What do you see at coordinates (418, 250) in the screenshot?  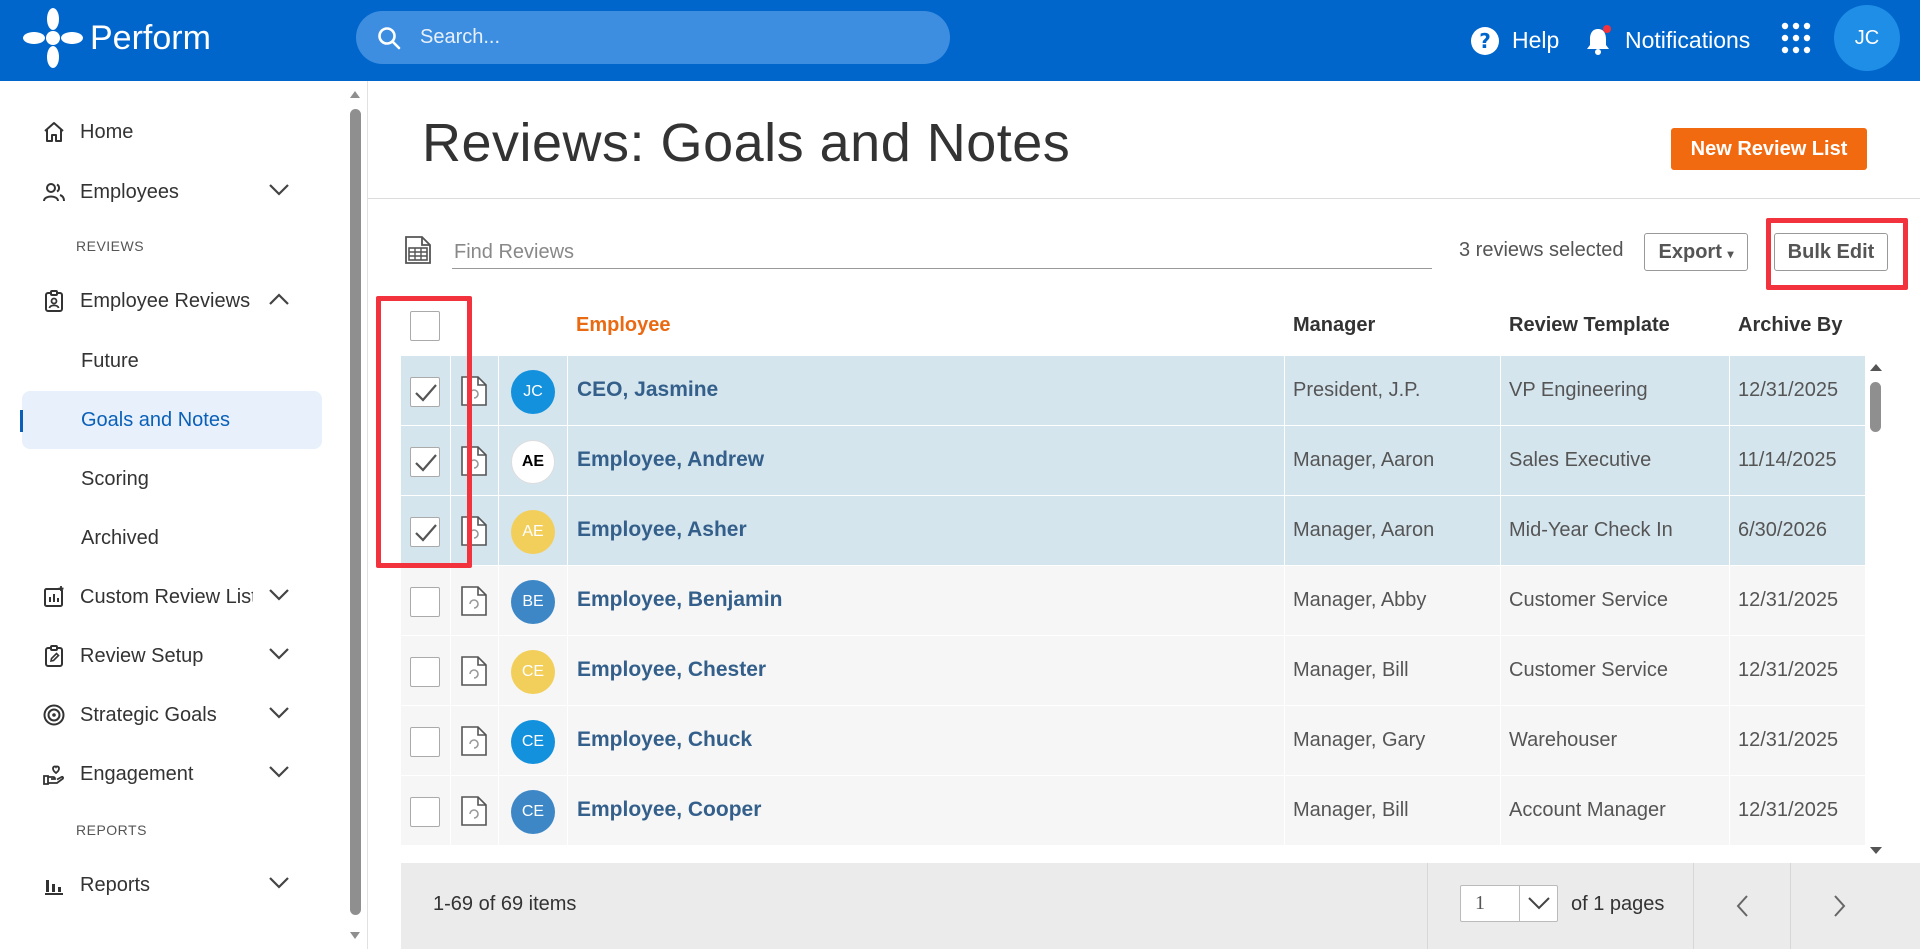 I see `spreadsheet-icon` at bounding box center [418, 250].